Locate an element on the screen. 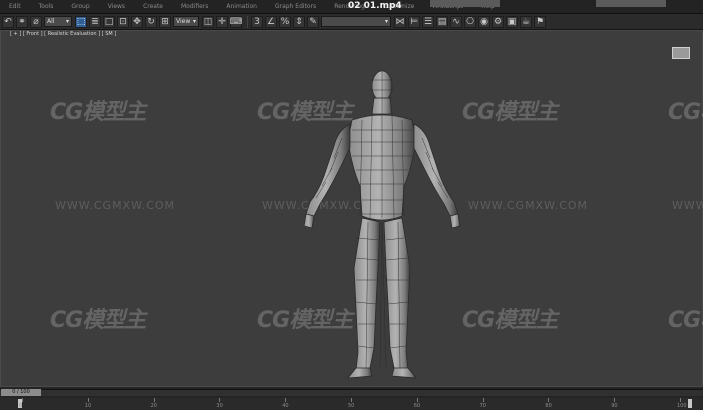 This screenshot has height=410, width=703. undo-icon: ↶ is located at coordinates (8, 21).